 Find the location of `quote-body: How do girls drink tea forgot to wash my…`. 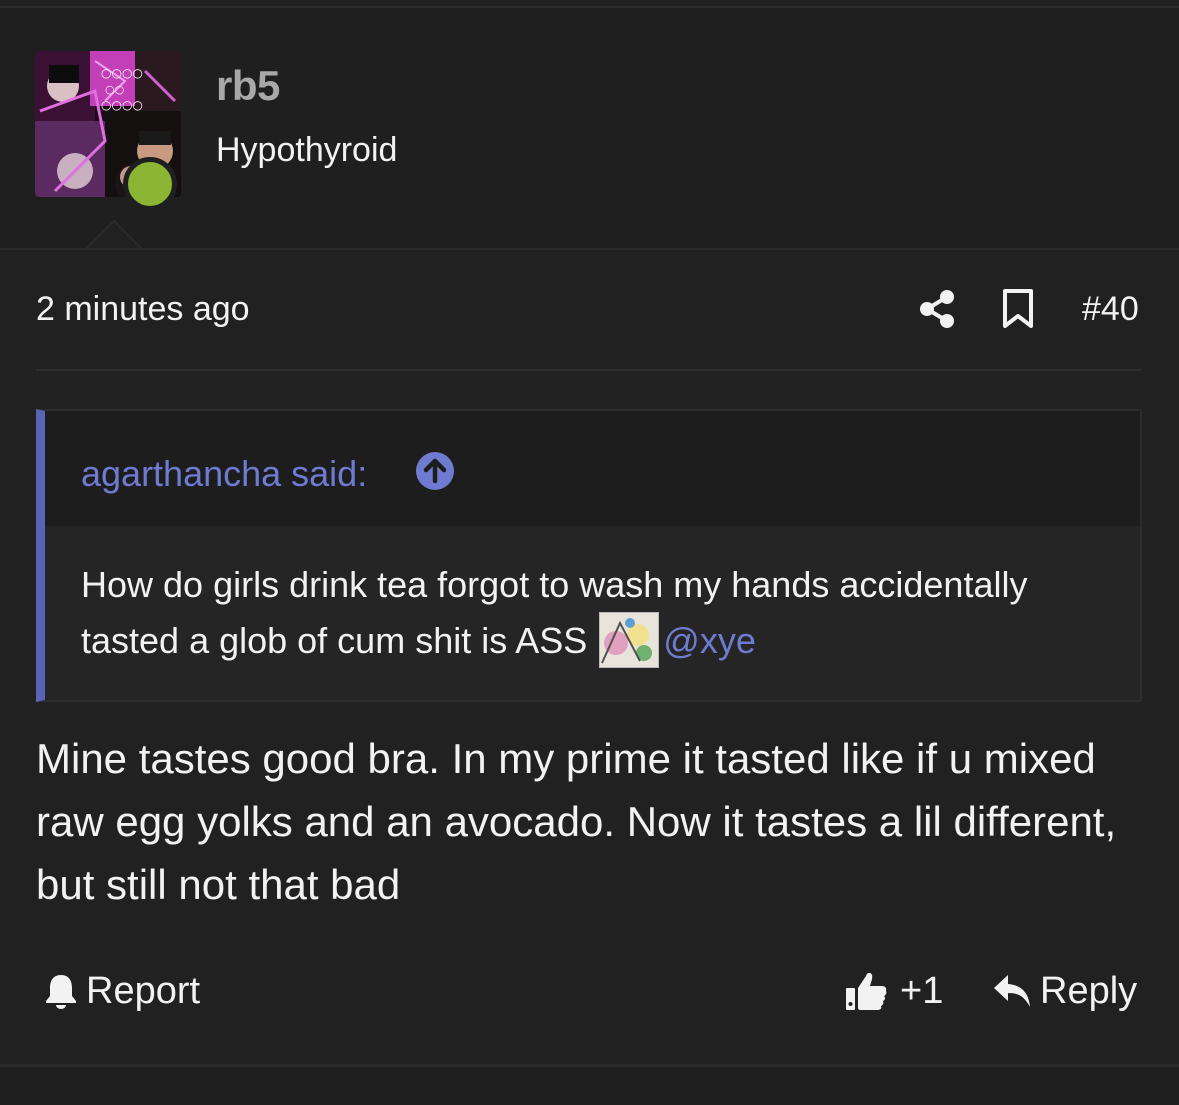

quote-body: How do girls drink tea forgot to wash my… is located at coordinates (592, 613).